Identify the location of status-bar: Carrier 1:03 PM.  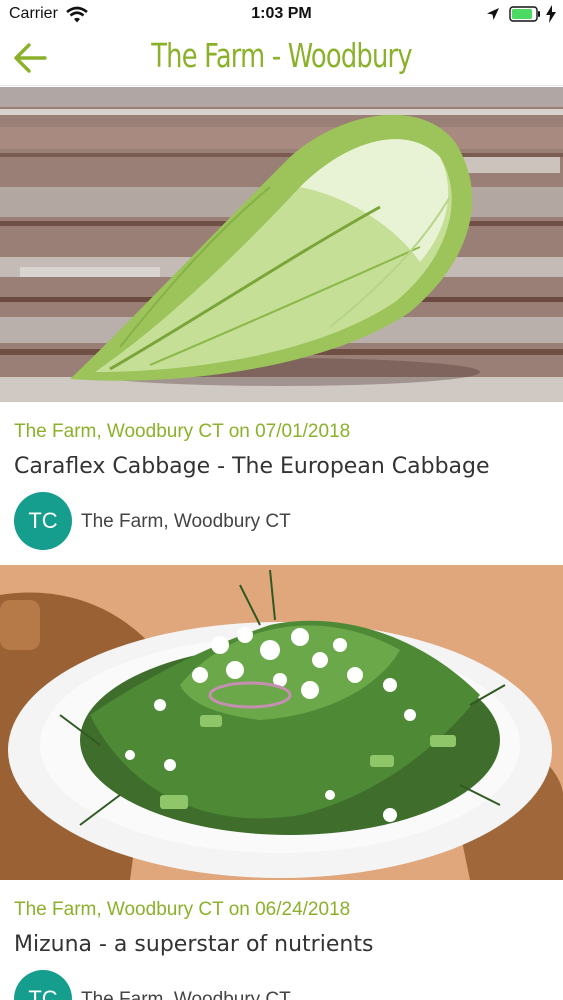
(281, 15).